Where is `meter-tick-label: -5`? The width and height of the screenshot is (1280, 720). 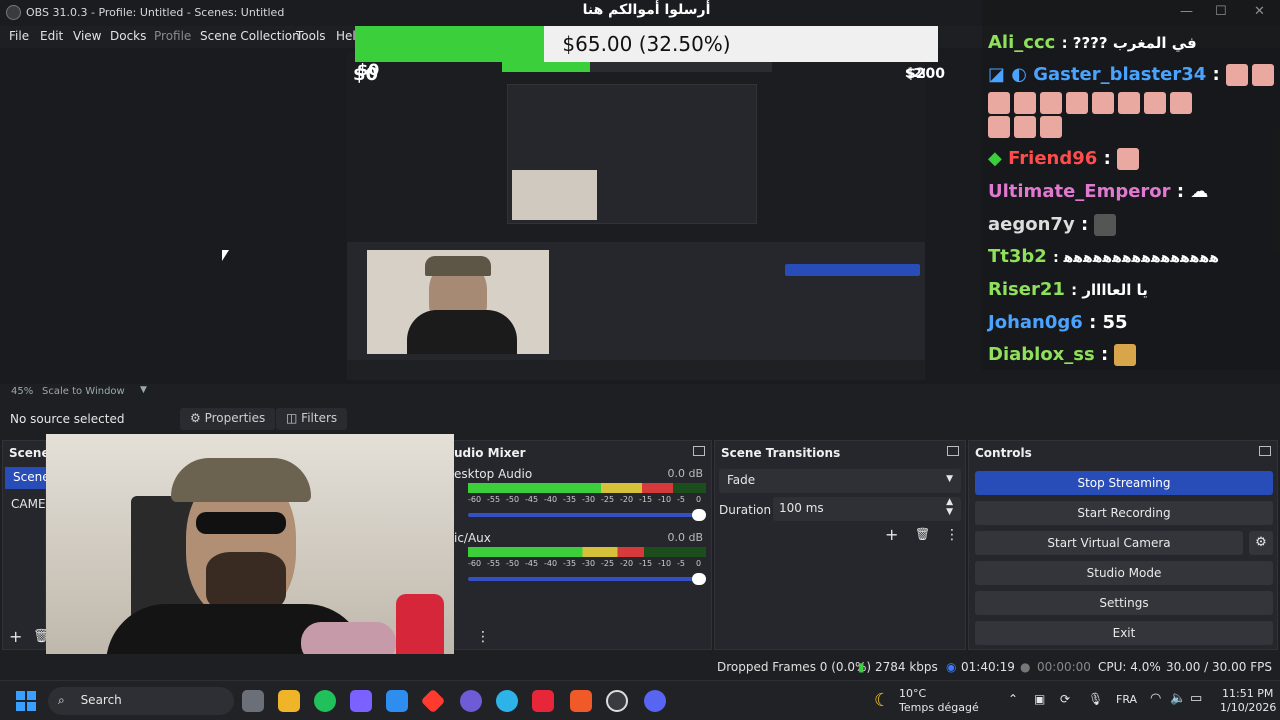
meter-tick-label: -5 is located at coordinates (681, 499).